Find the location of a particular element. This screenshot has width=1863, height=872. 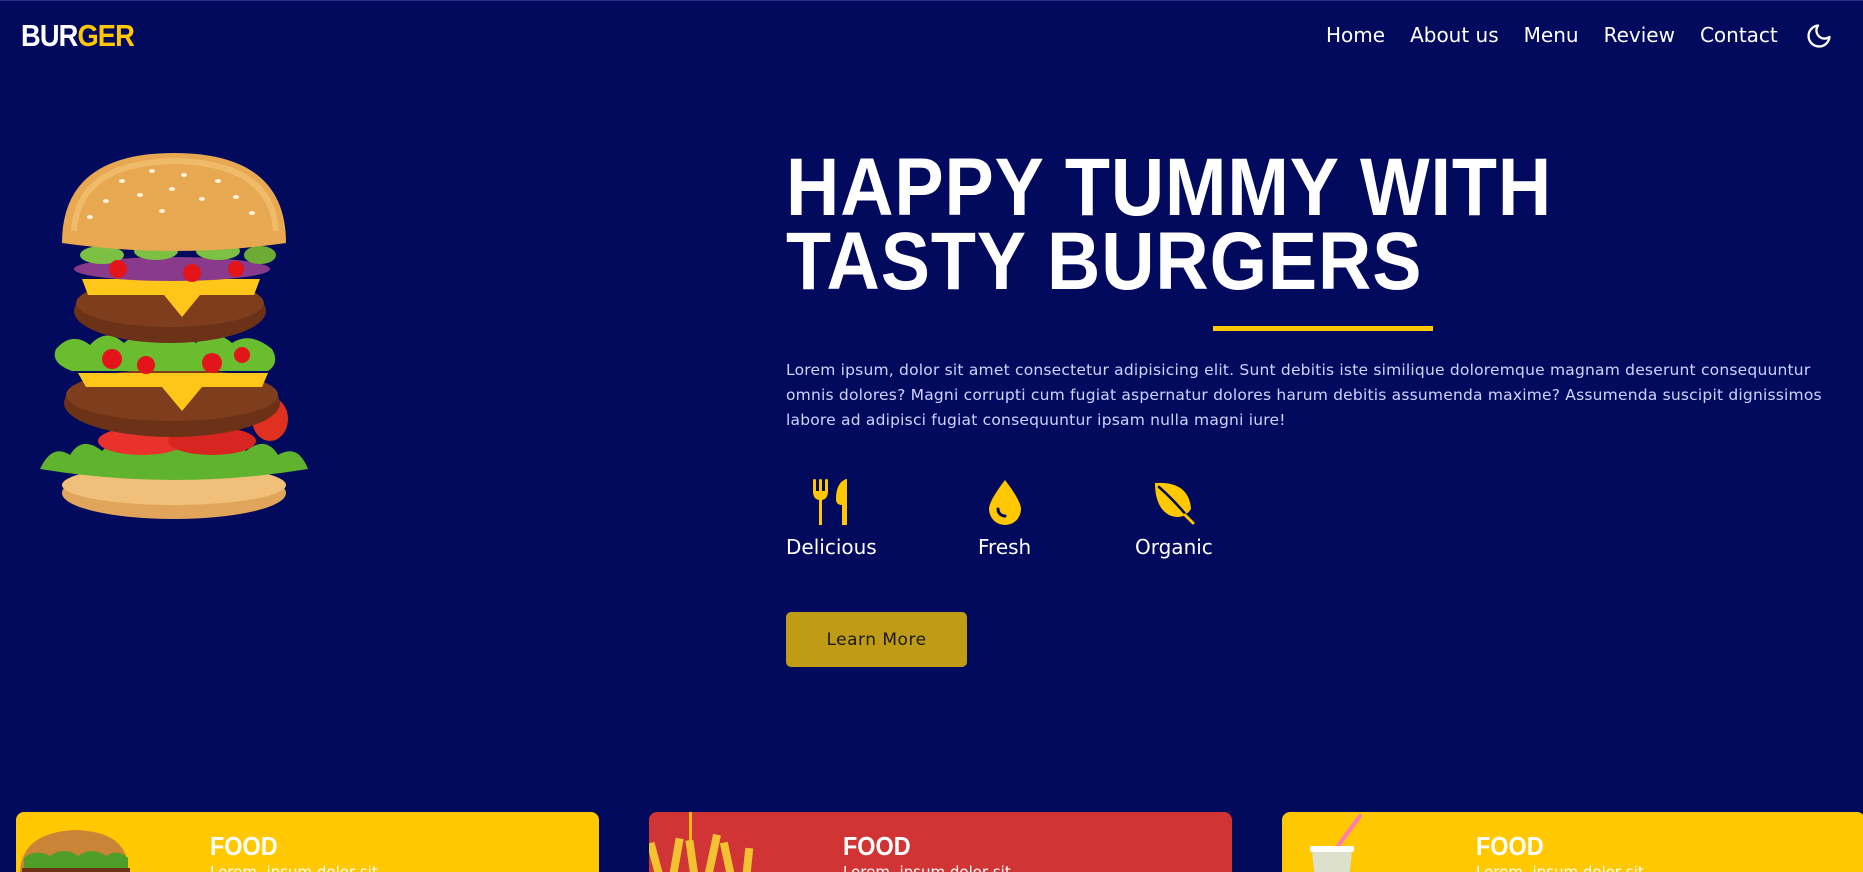

logo: BURGER is located at coordinates (78, 36).